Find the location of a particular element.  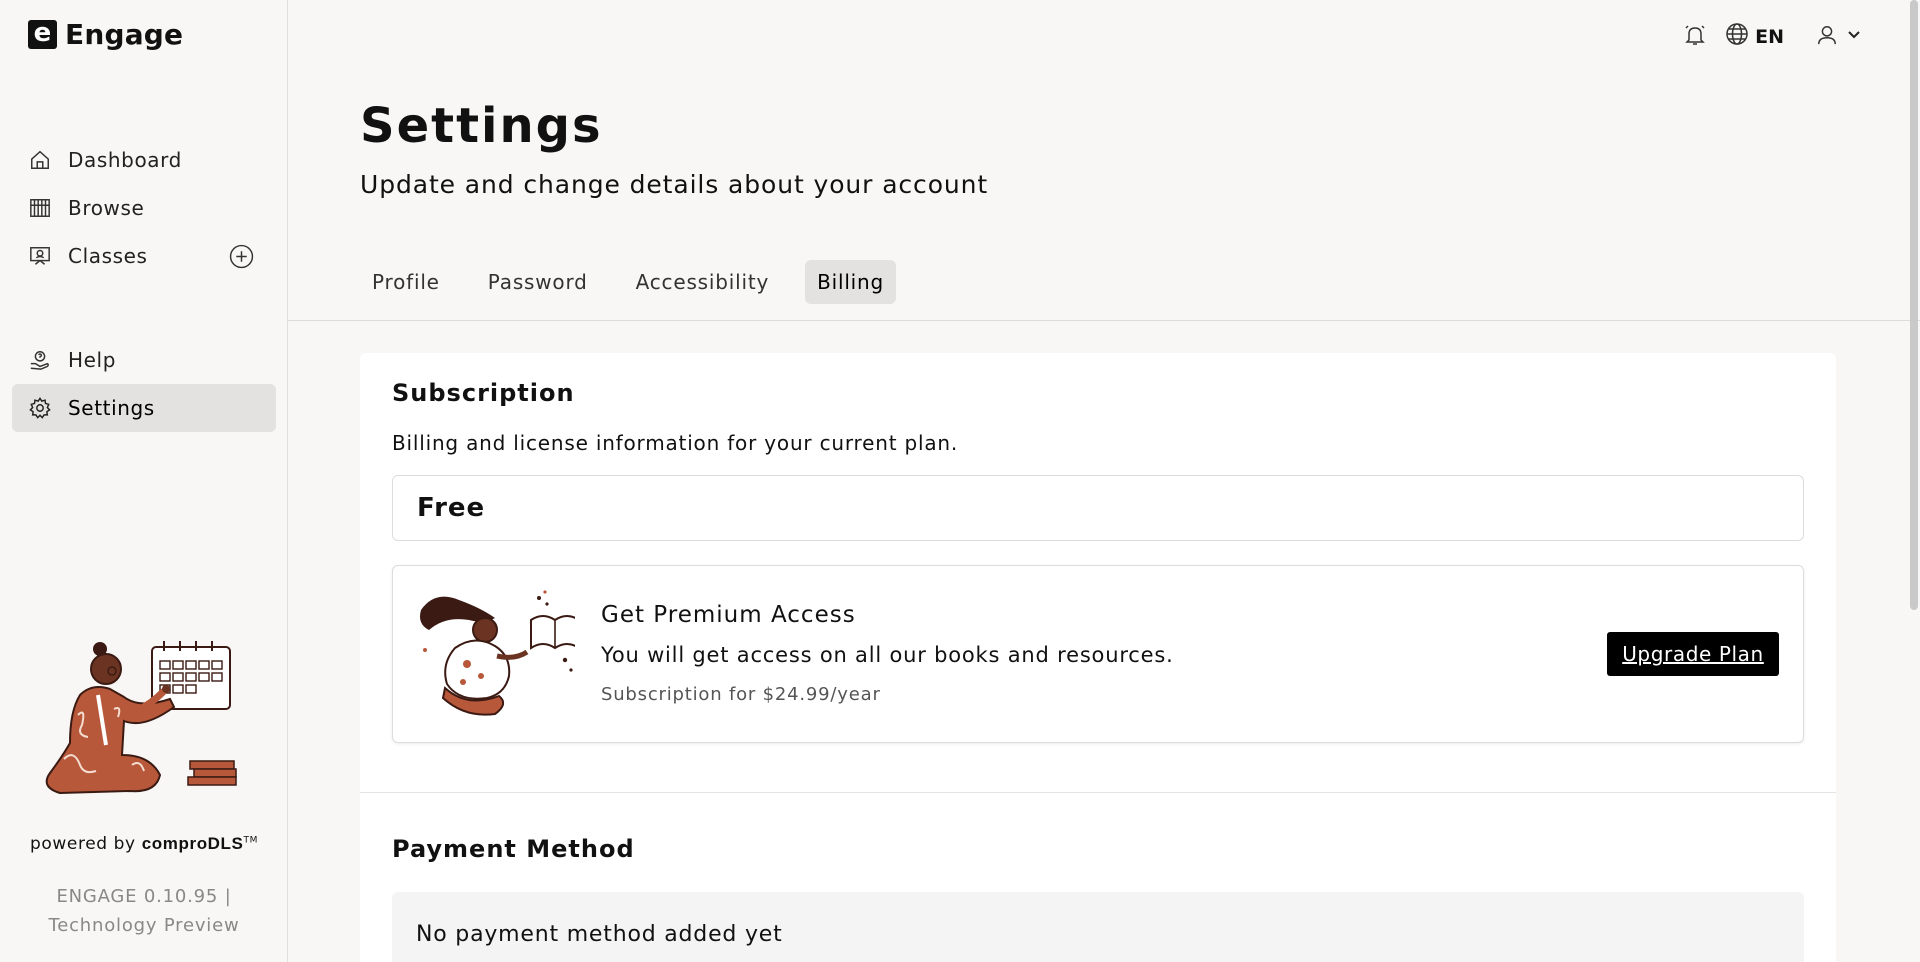

brand-logo: e is located at coordinates (42, 34).